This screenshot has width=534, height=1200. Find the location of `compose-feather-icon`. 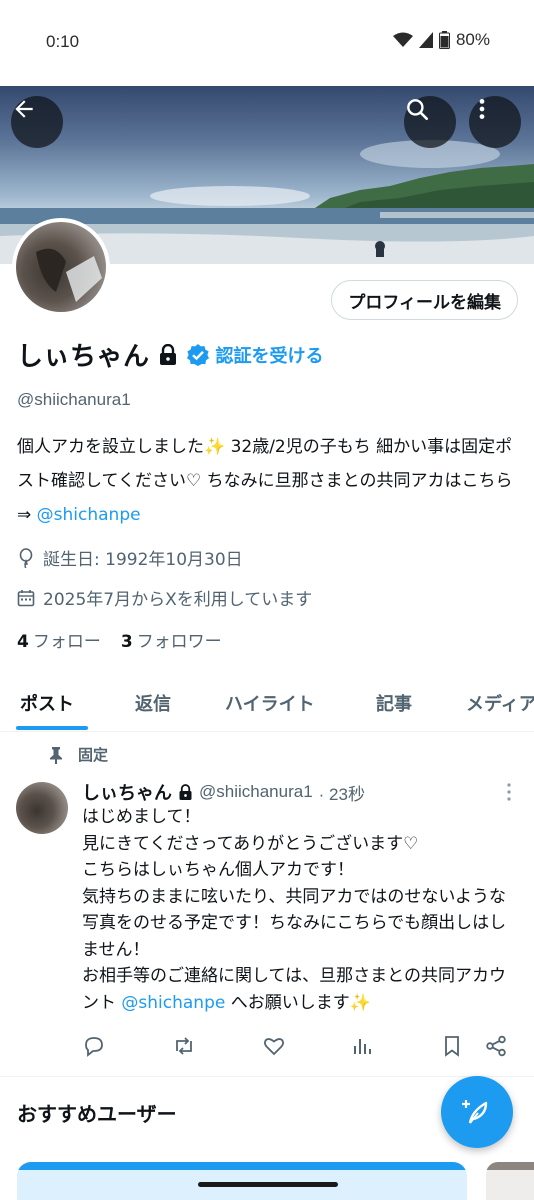

compose-feather-icon is located at coordinates (475, 1112).